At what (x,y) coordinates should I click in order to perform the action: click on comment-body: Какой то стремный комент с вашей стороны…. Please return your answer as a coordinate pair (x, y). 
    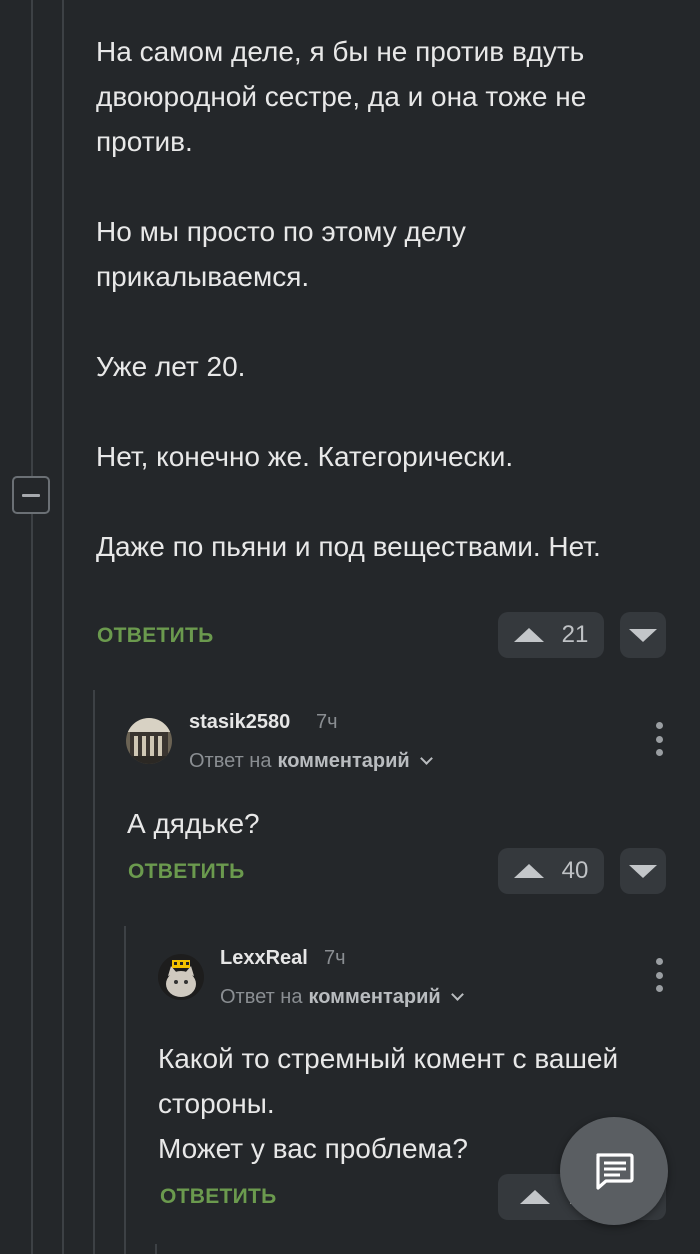
    Looking at the image, I should click on (388, 1103).